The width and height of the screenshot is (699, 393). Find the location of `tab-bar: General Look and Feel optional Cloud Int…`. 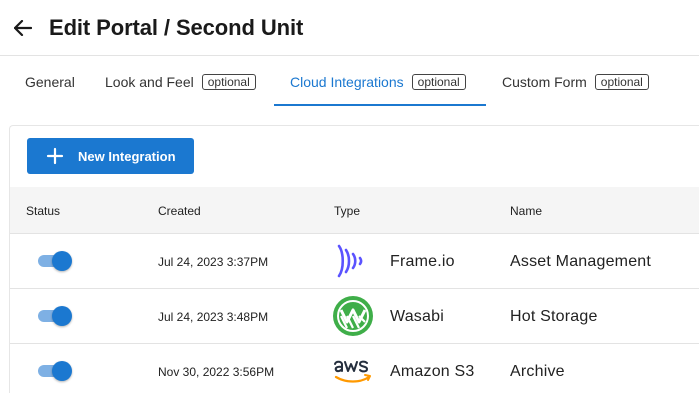

tab-bar: General Look and Feel optional Cloud Int… is located at coordinates (349, 82).